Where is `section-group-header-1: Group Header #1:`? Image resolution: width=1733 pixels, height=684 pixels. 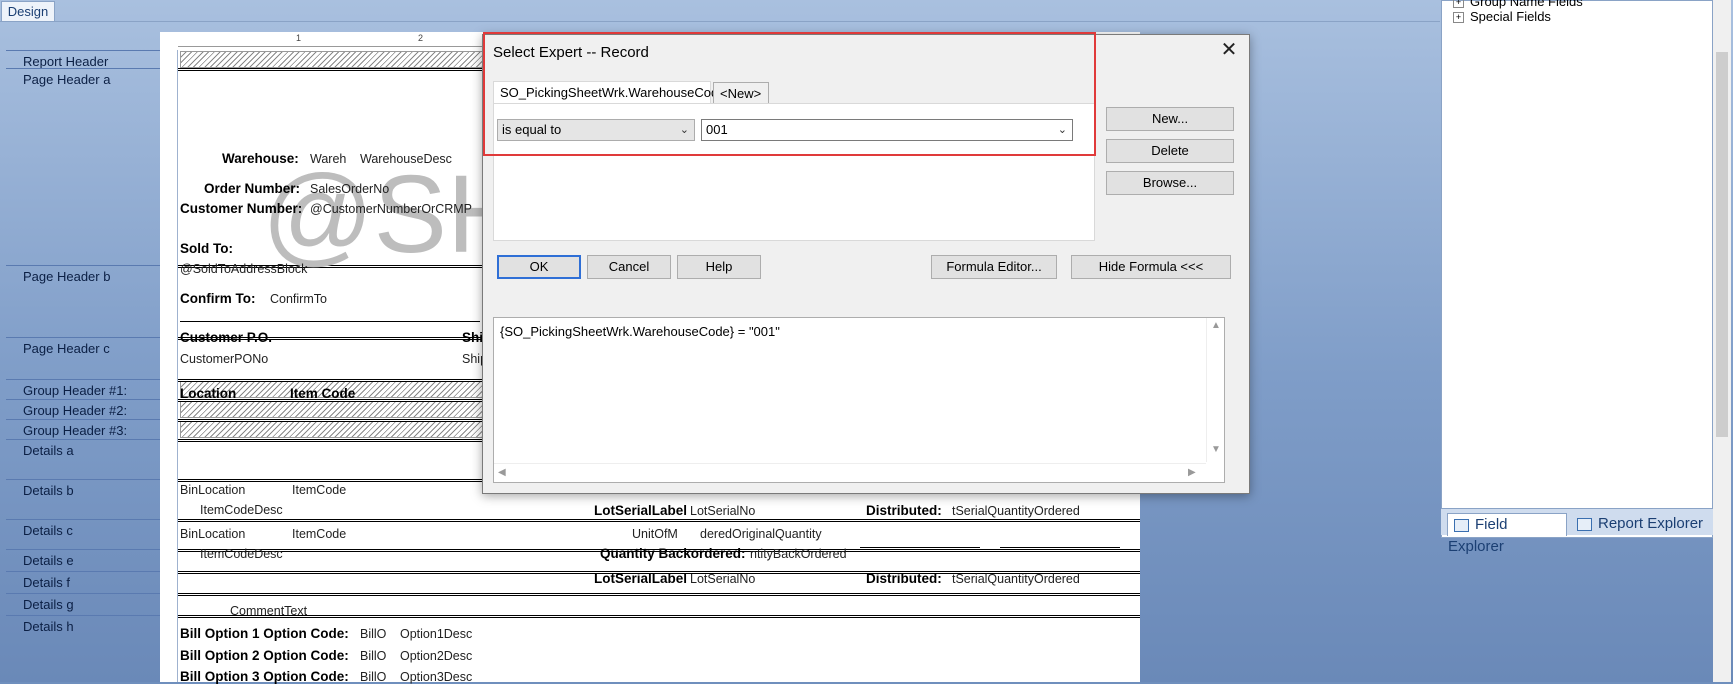 section-group-header-1: Group Header #1: is located at coordinates (83, 389).